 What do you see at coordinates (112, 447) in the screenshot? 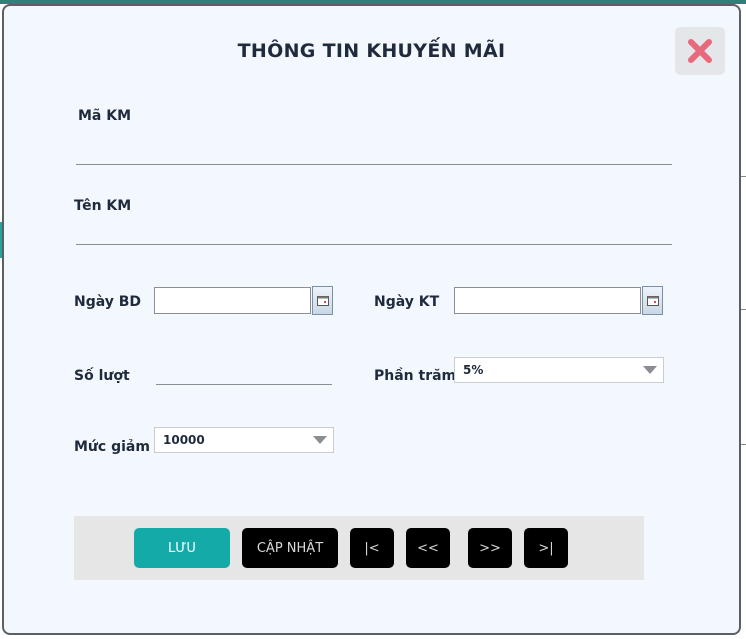
I see `muc-giam-label: Mức giảm` at bounding box center [112, 447].